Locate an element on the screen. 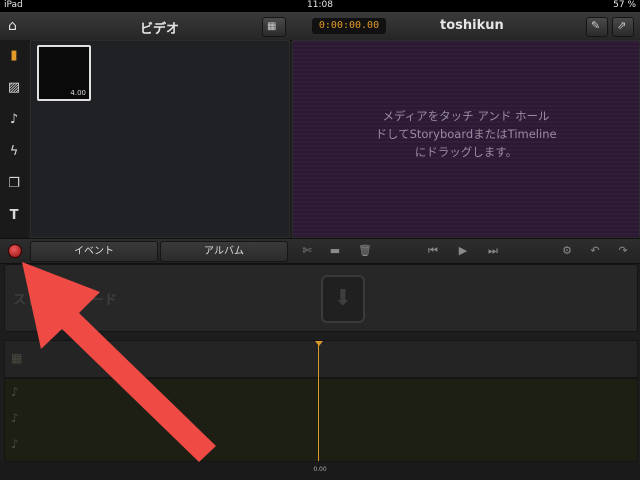  media-type-toolbar: ▮ ▨ ♪ ϟ ❐ T is located at coordinates (14, 151).